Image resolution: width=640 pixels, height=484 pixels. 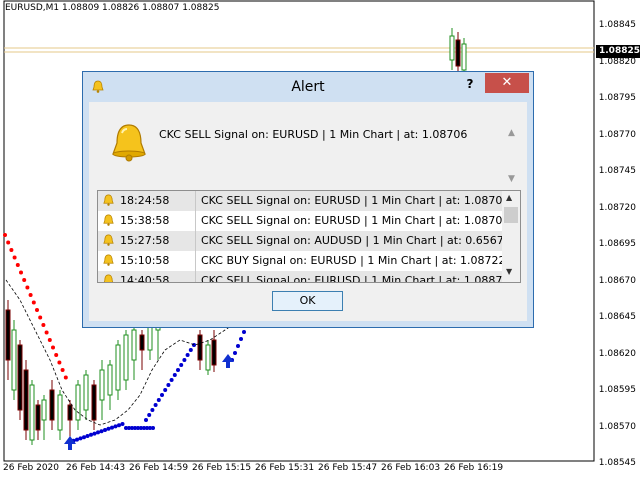 What do you see at coordinates (617, 353) in the screenshot?
I see `price-axis-label: 1.08620` at bounding box center [617, 353].